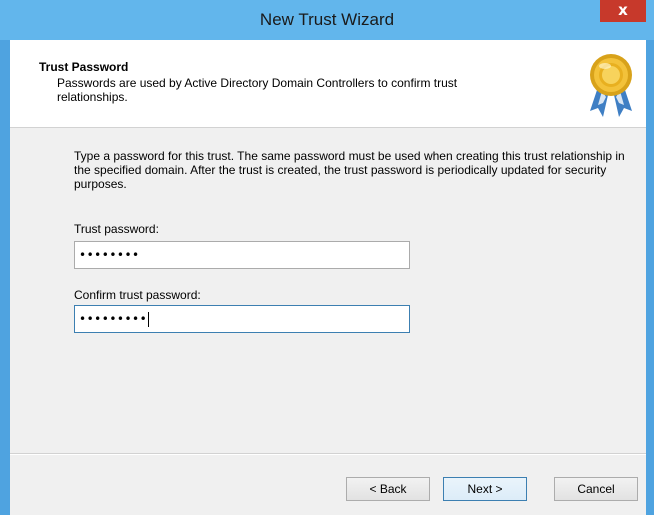 The width and height of the screenshot is (654, 515). What do you see at coordinates (116, 229) in the screenshot?
I see `trust-password-label: Trust password:` at bounding box center [116, 229].